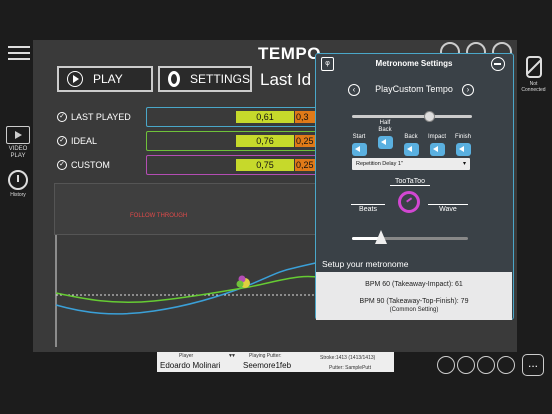 This screenshot has width=552, height=414. Describe the element at coordinates (18, 195) in the screenshot. I see `history-label: History` at that location.